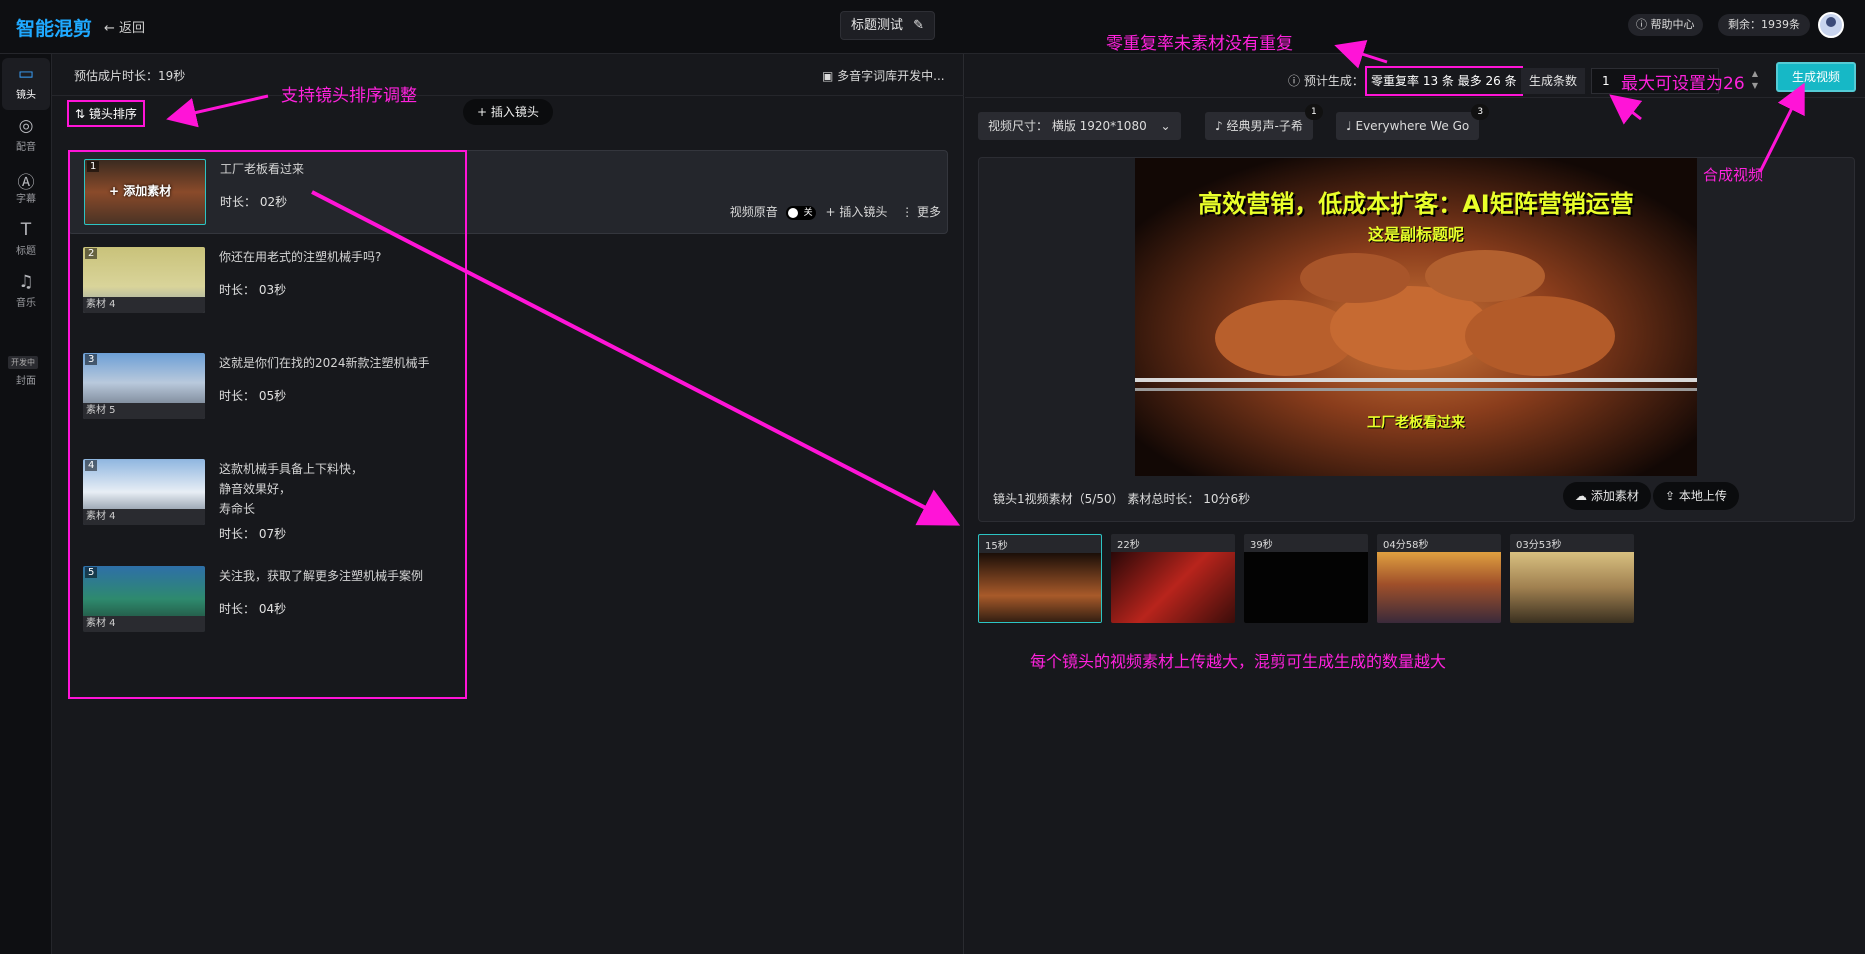 The height and width of the screenshot is (954, 1865). What do you see at coordinates (1696, 496) in the screenshot?
I see `local-upload-button: ⇪ 本地上传` at bounding box center [1696, 496].